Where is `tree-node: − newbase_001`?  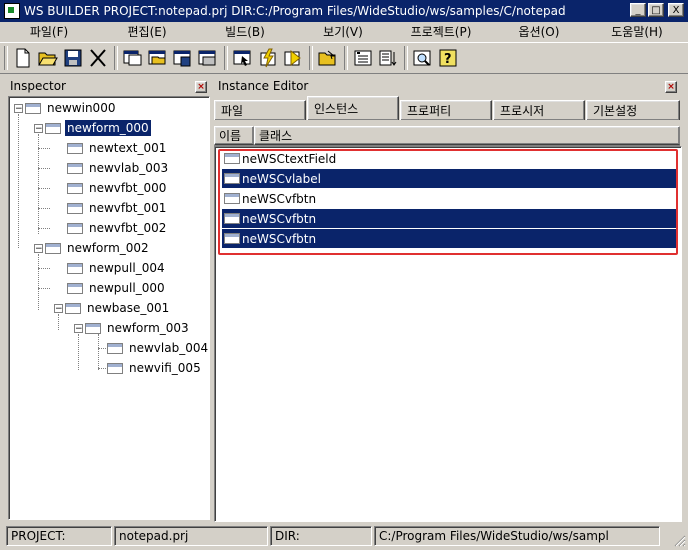 tree-node: − newbase_001 is located at coordinates (112, 308).